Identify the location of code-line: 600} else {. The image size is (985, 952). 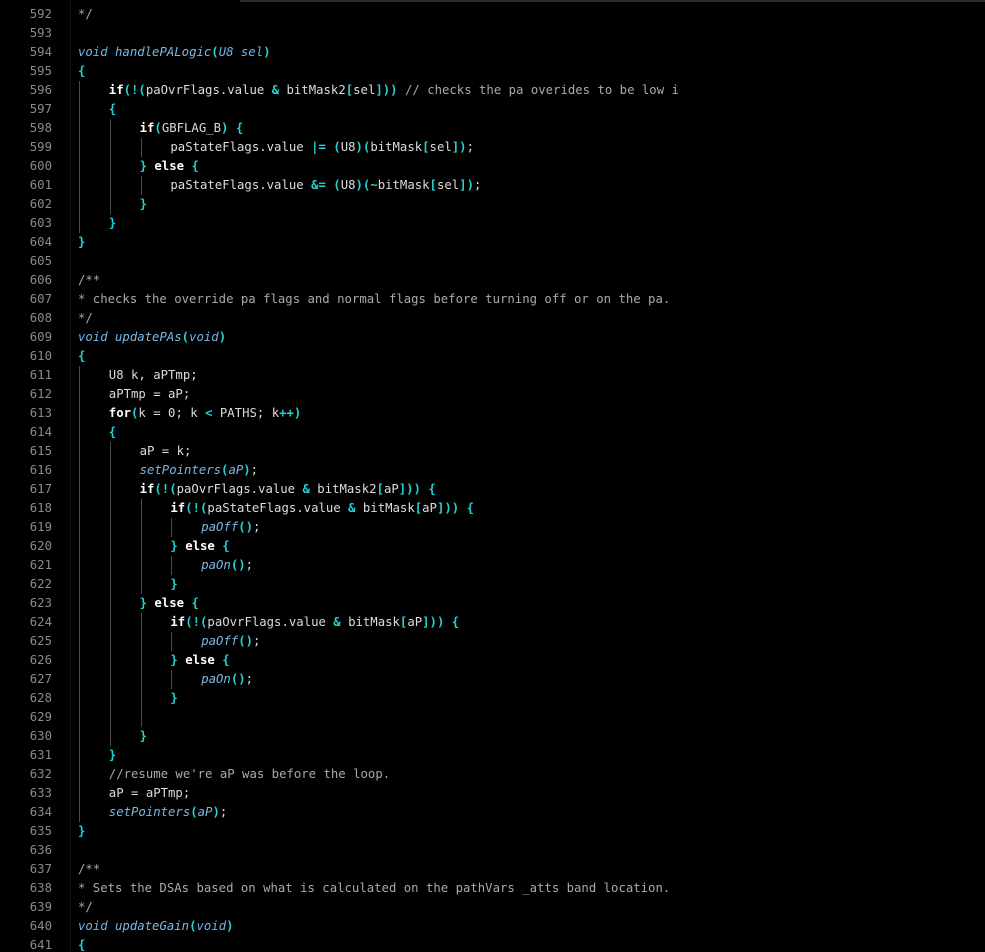
(492, 166).